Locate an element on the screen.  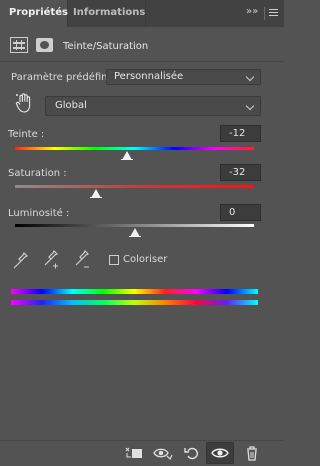
colorize-checkbox is located at coordinates (114, 260).